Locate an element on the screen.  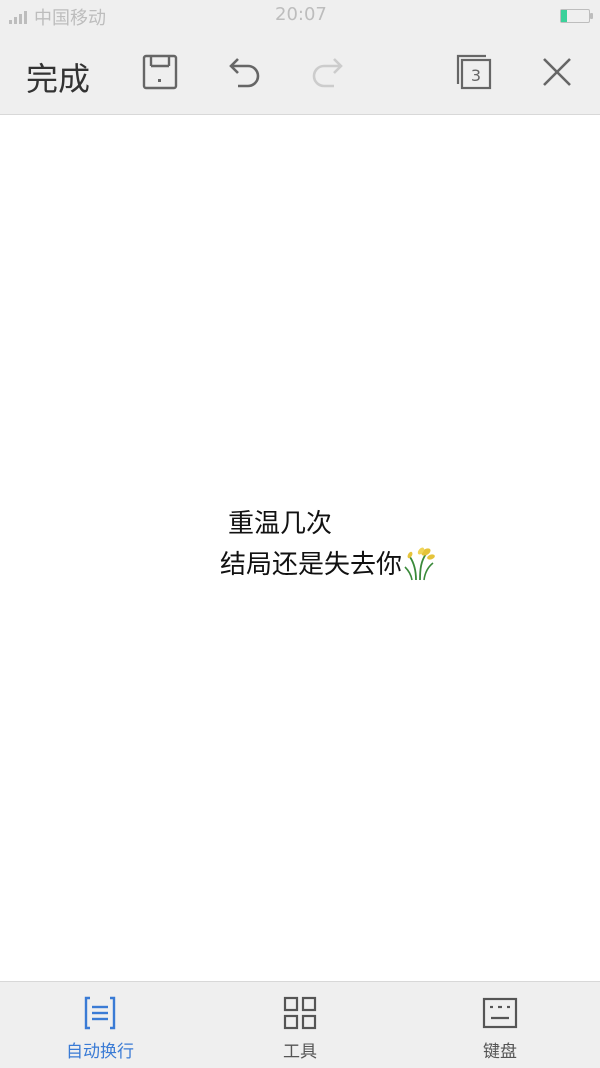
auto-wrap-icon is located at coordinates (100, 1013).